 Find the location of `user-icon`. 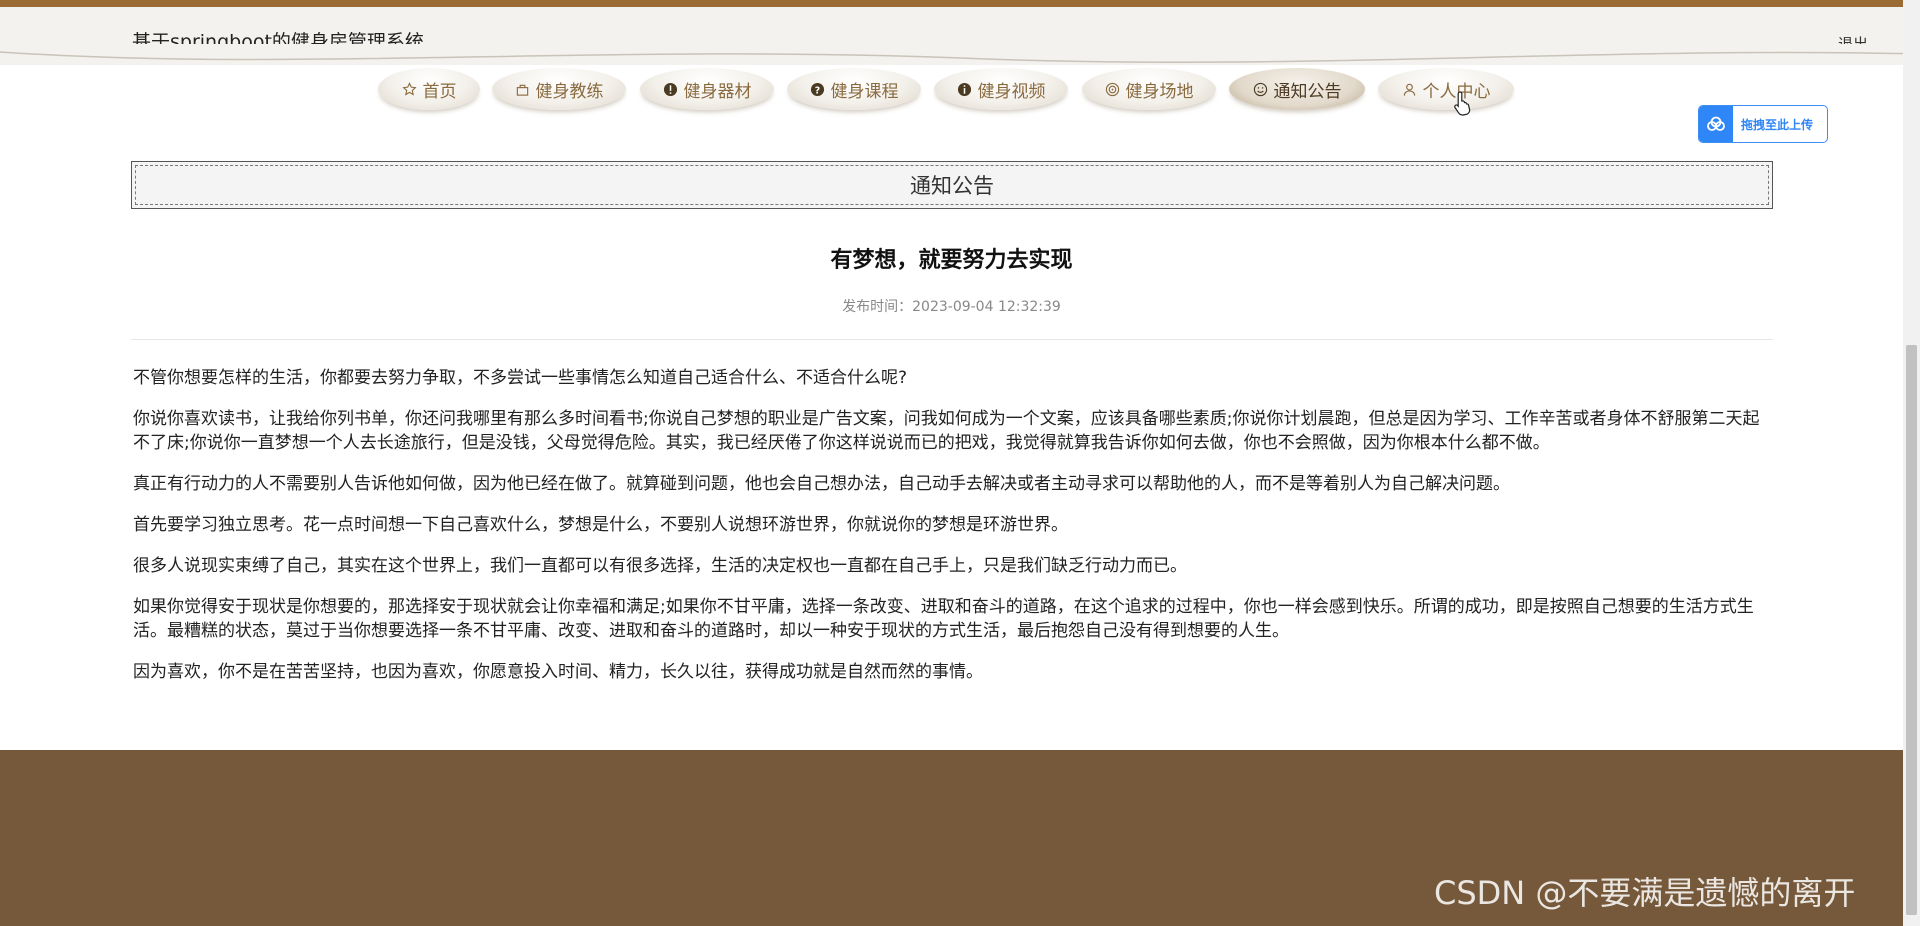

user-icon is located at coordinates (1409, 89).